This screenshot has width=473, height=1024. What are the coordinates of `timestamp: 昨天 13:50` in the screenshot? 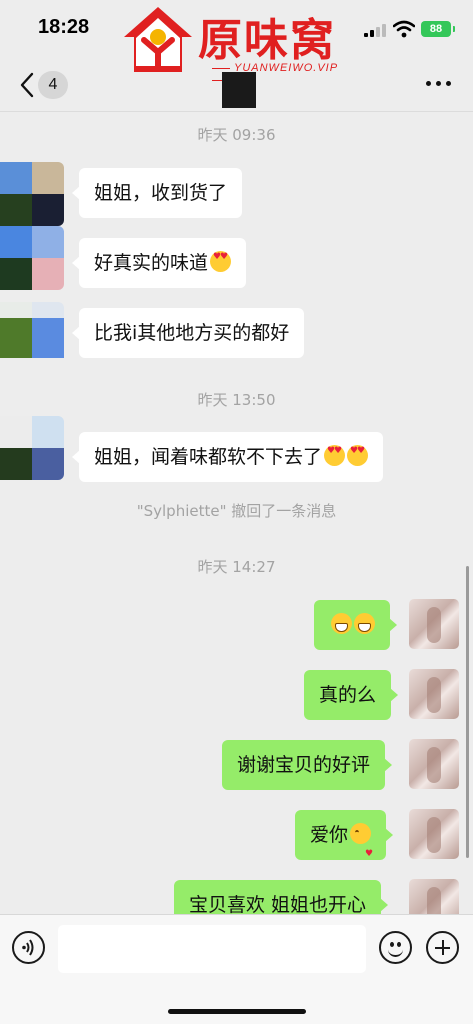 It's located at (236, 400).